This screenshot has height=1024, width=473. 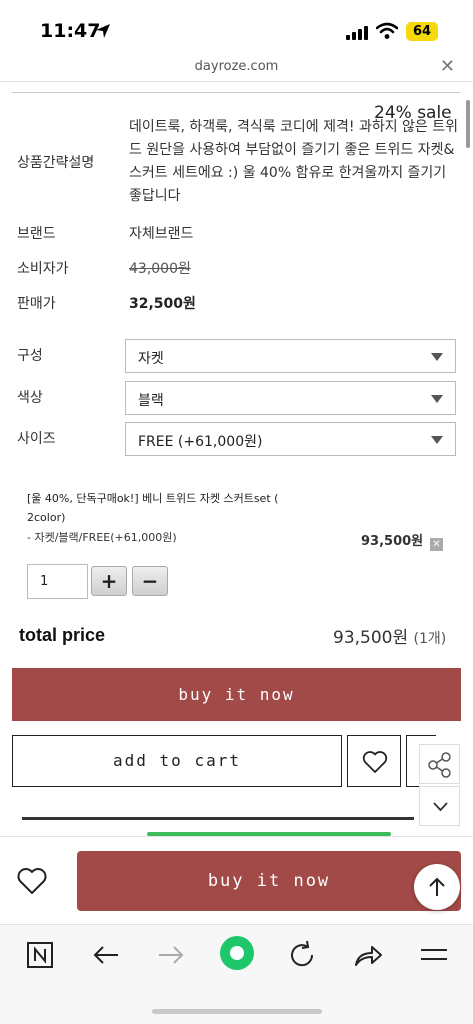 What do you see at coordinates (430, 639) in the screenshot?
I see `total-count: (1개)` at bounding box center [430, 639].